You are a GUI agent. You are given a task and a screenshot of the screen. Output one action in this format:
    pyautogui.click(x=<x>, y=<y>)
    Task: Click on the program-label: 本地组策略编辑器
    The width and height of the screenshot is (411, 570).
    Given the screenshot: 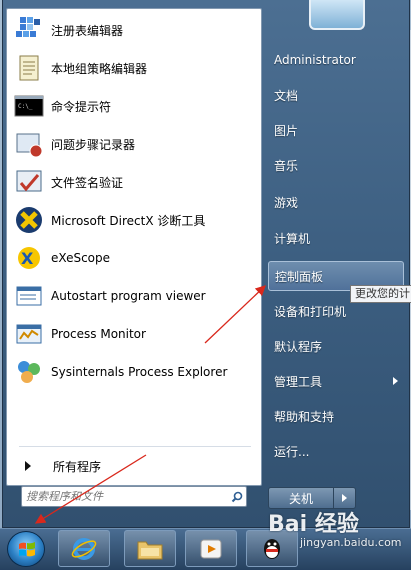 What is the action you would take?
    pyautogui.click(x=99, y=68)
    